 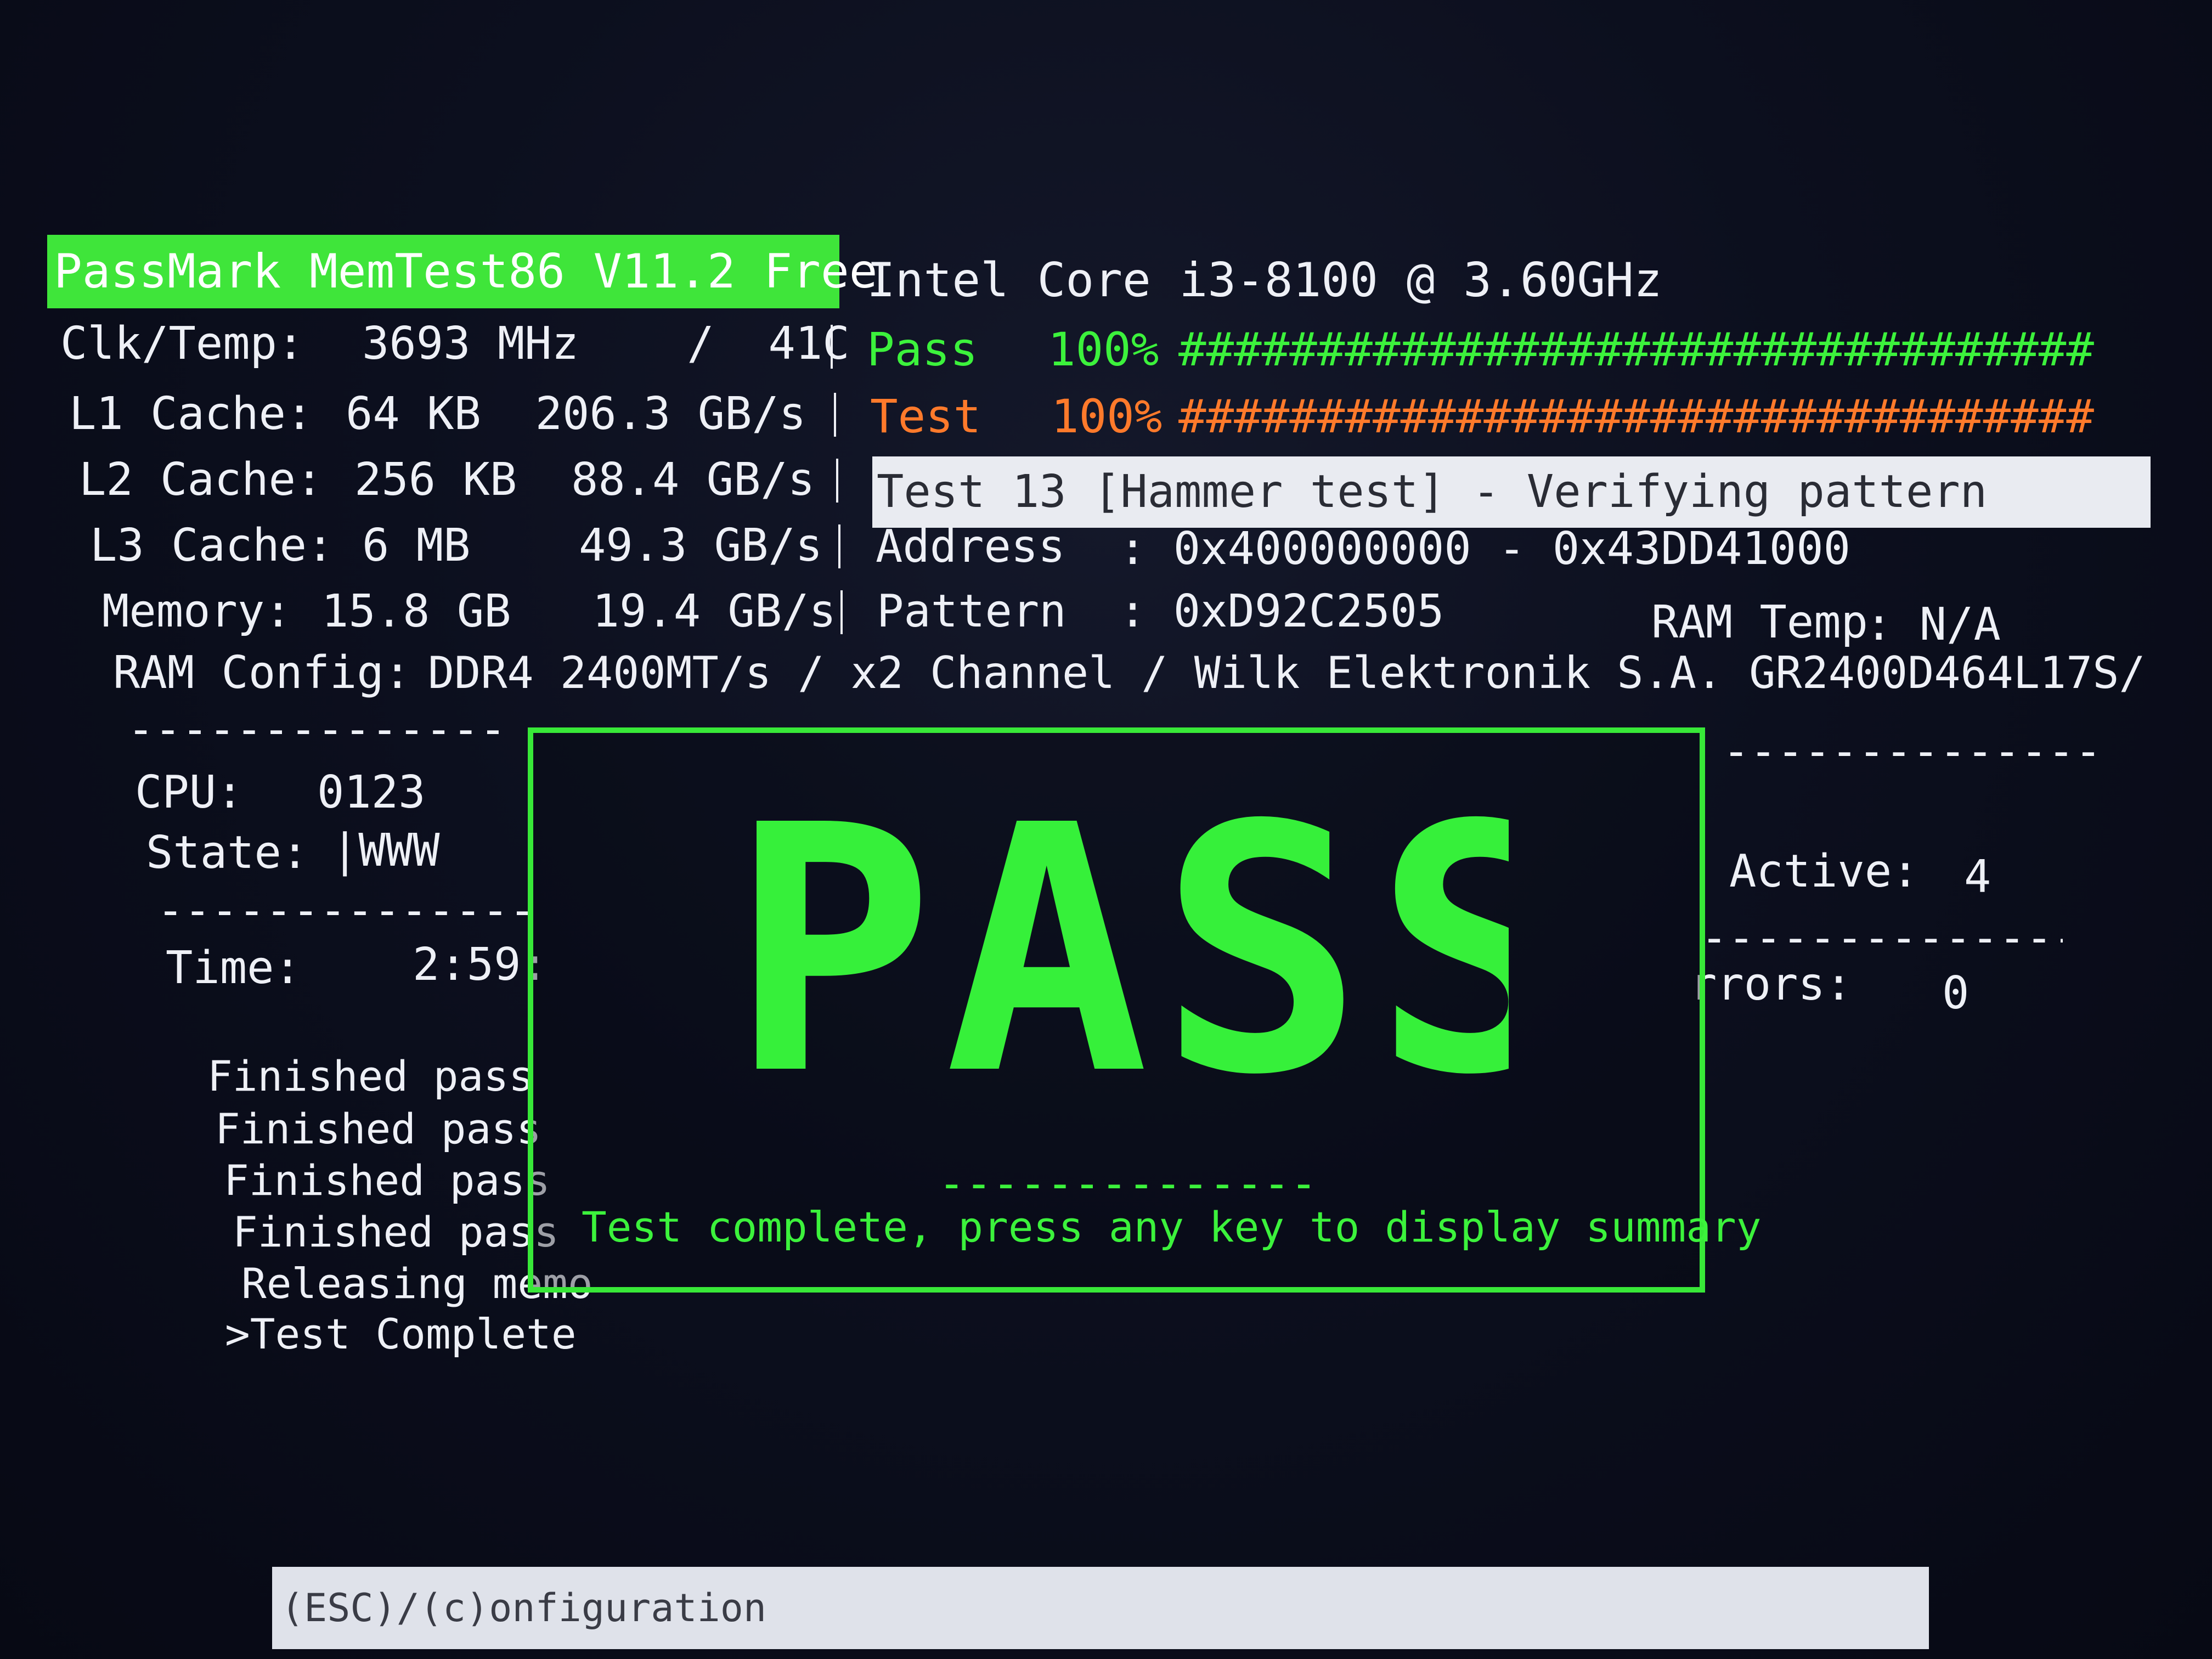 What do you see at coordinates (189, 792) in the screenshot?
I see `cpu-label: CPU:` at bounding box center [189, 792].